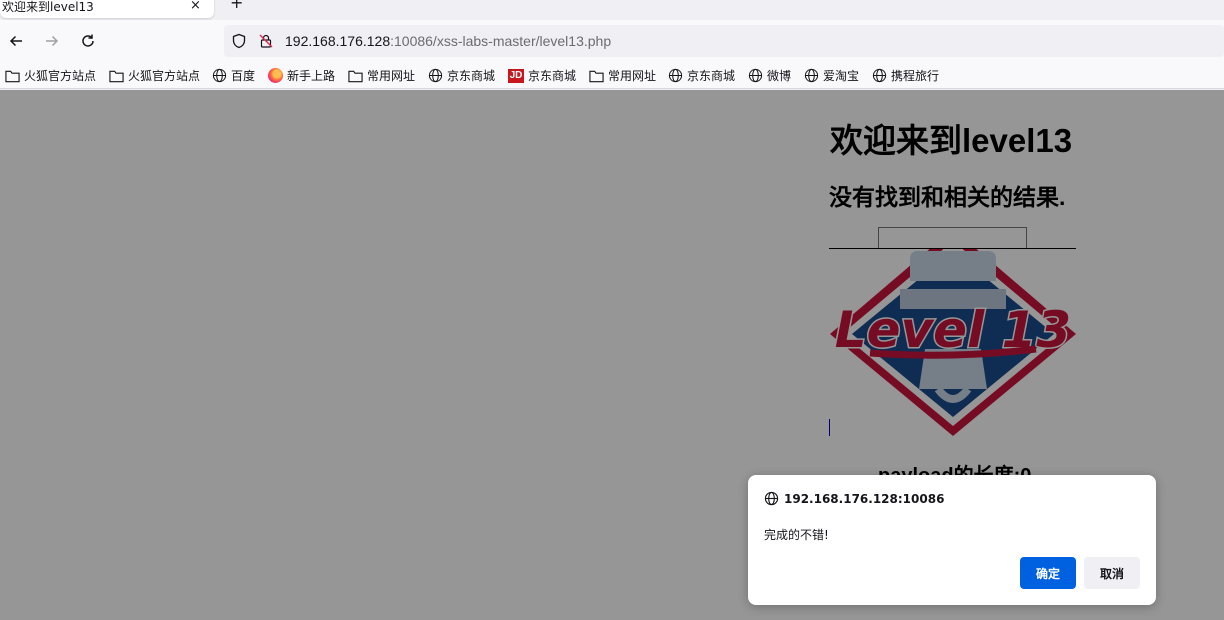 This screenshot has width=1224, height=620. I want to click on alert-dialog: 192.168.176.128:10086 完成的不错! 确定 取消, so click(952, 540).